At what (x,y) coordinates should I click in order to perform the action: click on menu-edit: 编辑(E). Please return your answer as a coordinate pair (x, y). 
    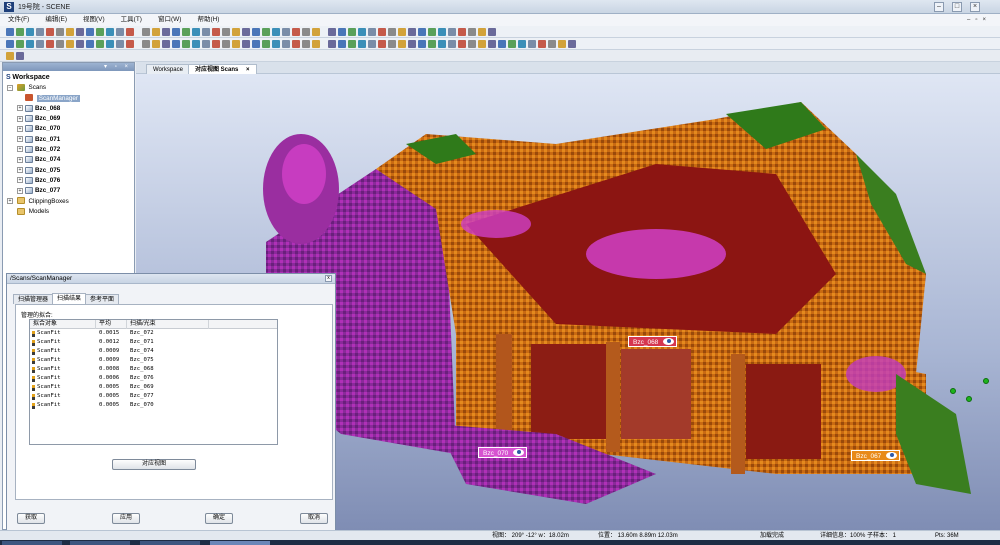
    Looking at the image, I should click on (56, 20).